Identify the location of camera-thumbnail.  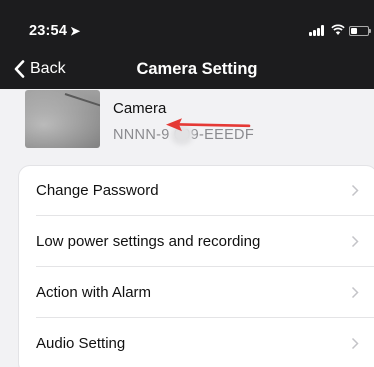
(62, 119).